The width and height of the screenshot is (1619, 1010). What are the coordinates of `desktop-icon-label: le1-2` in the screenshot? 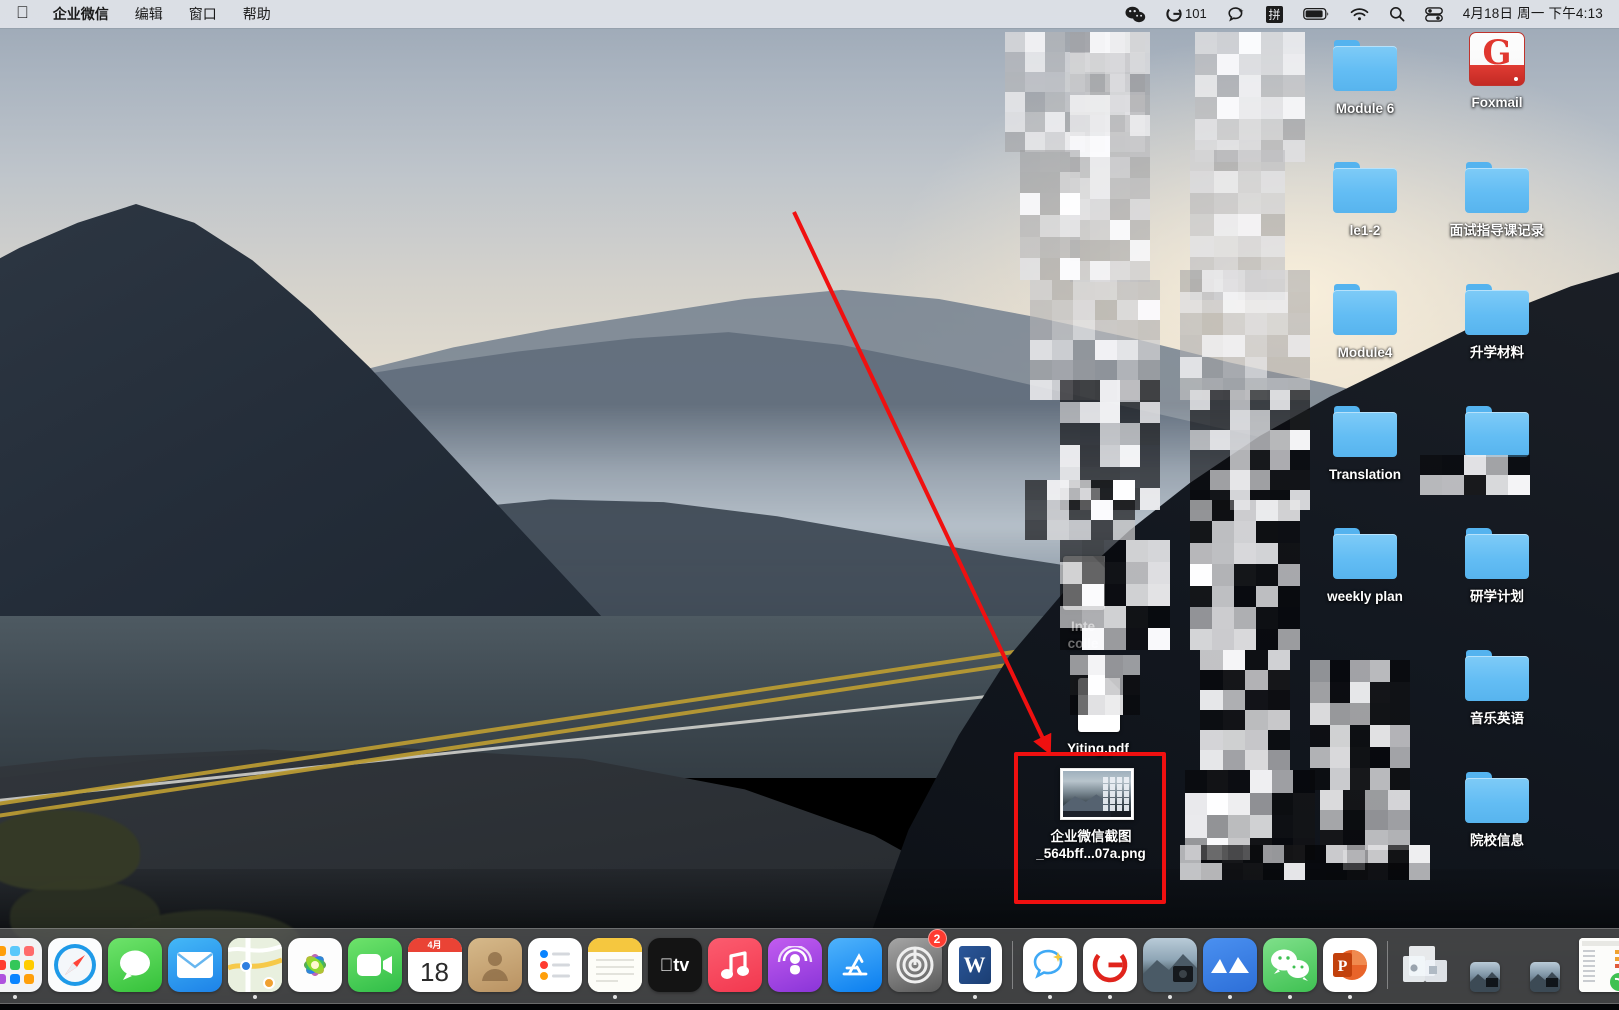 It's located at (1365, 230).